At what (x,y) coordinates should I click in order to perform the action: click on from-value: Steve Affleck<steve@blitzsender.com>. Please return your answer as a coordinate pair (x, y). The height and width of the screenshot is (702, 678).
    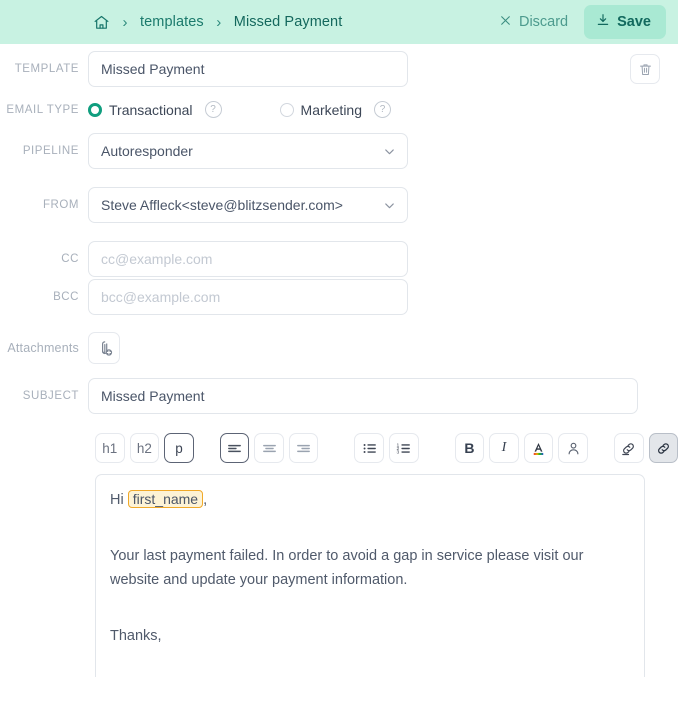
    Looking at the image, I should click on (222, 205).